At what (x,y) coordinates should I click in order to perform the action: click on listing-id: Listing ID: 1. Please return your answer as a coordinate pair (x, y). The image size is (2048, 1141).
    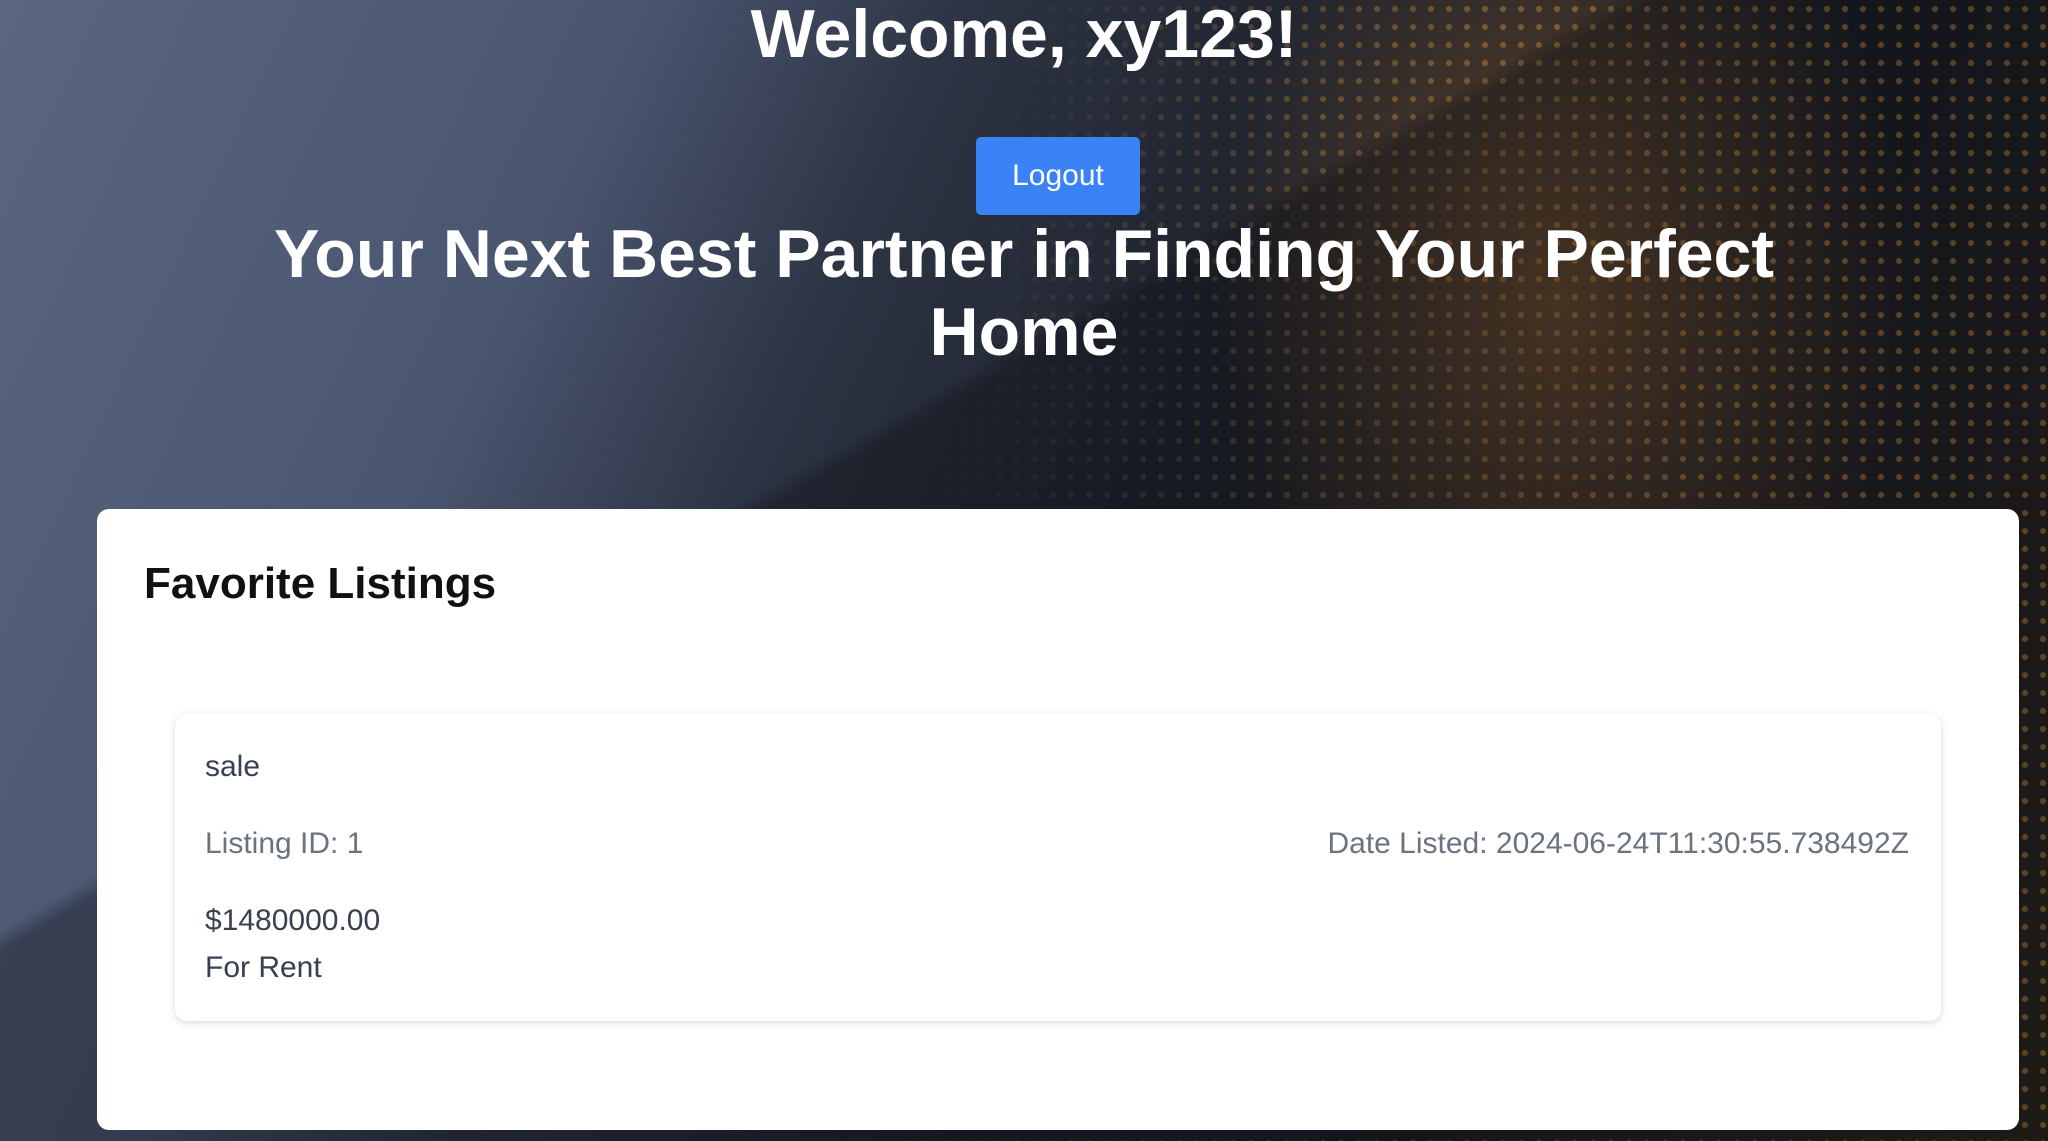
    Looking at the image, I should click on (284, 843).